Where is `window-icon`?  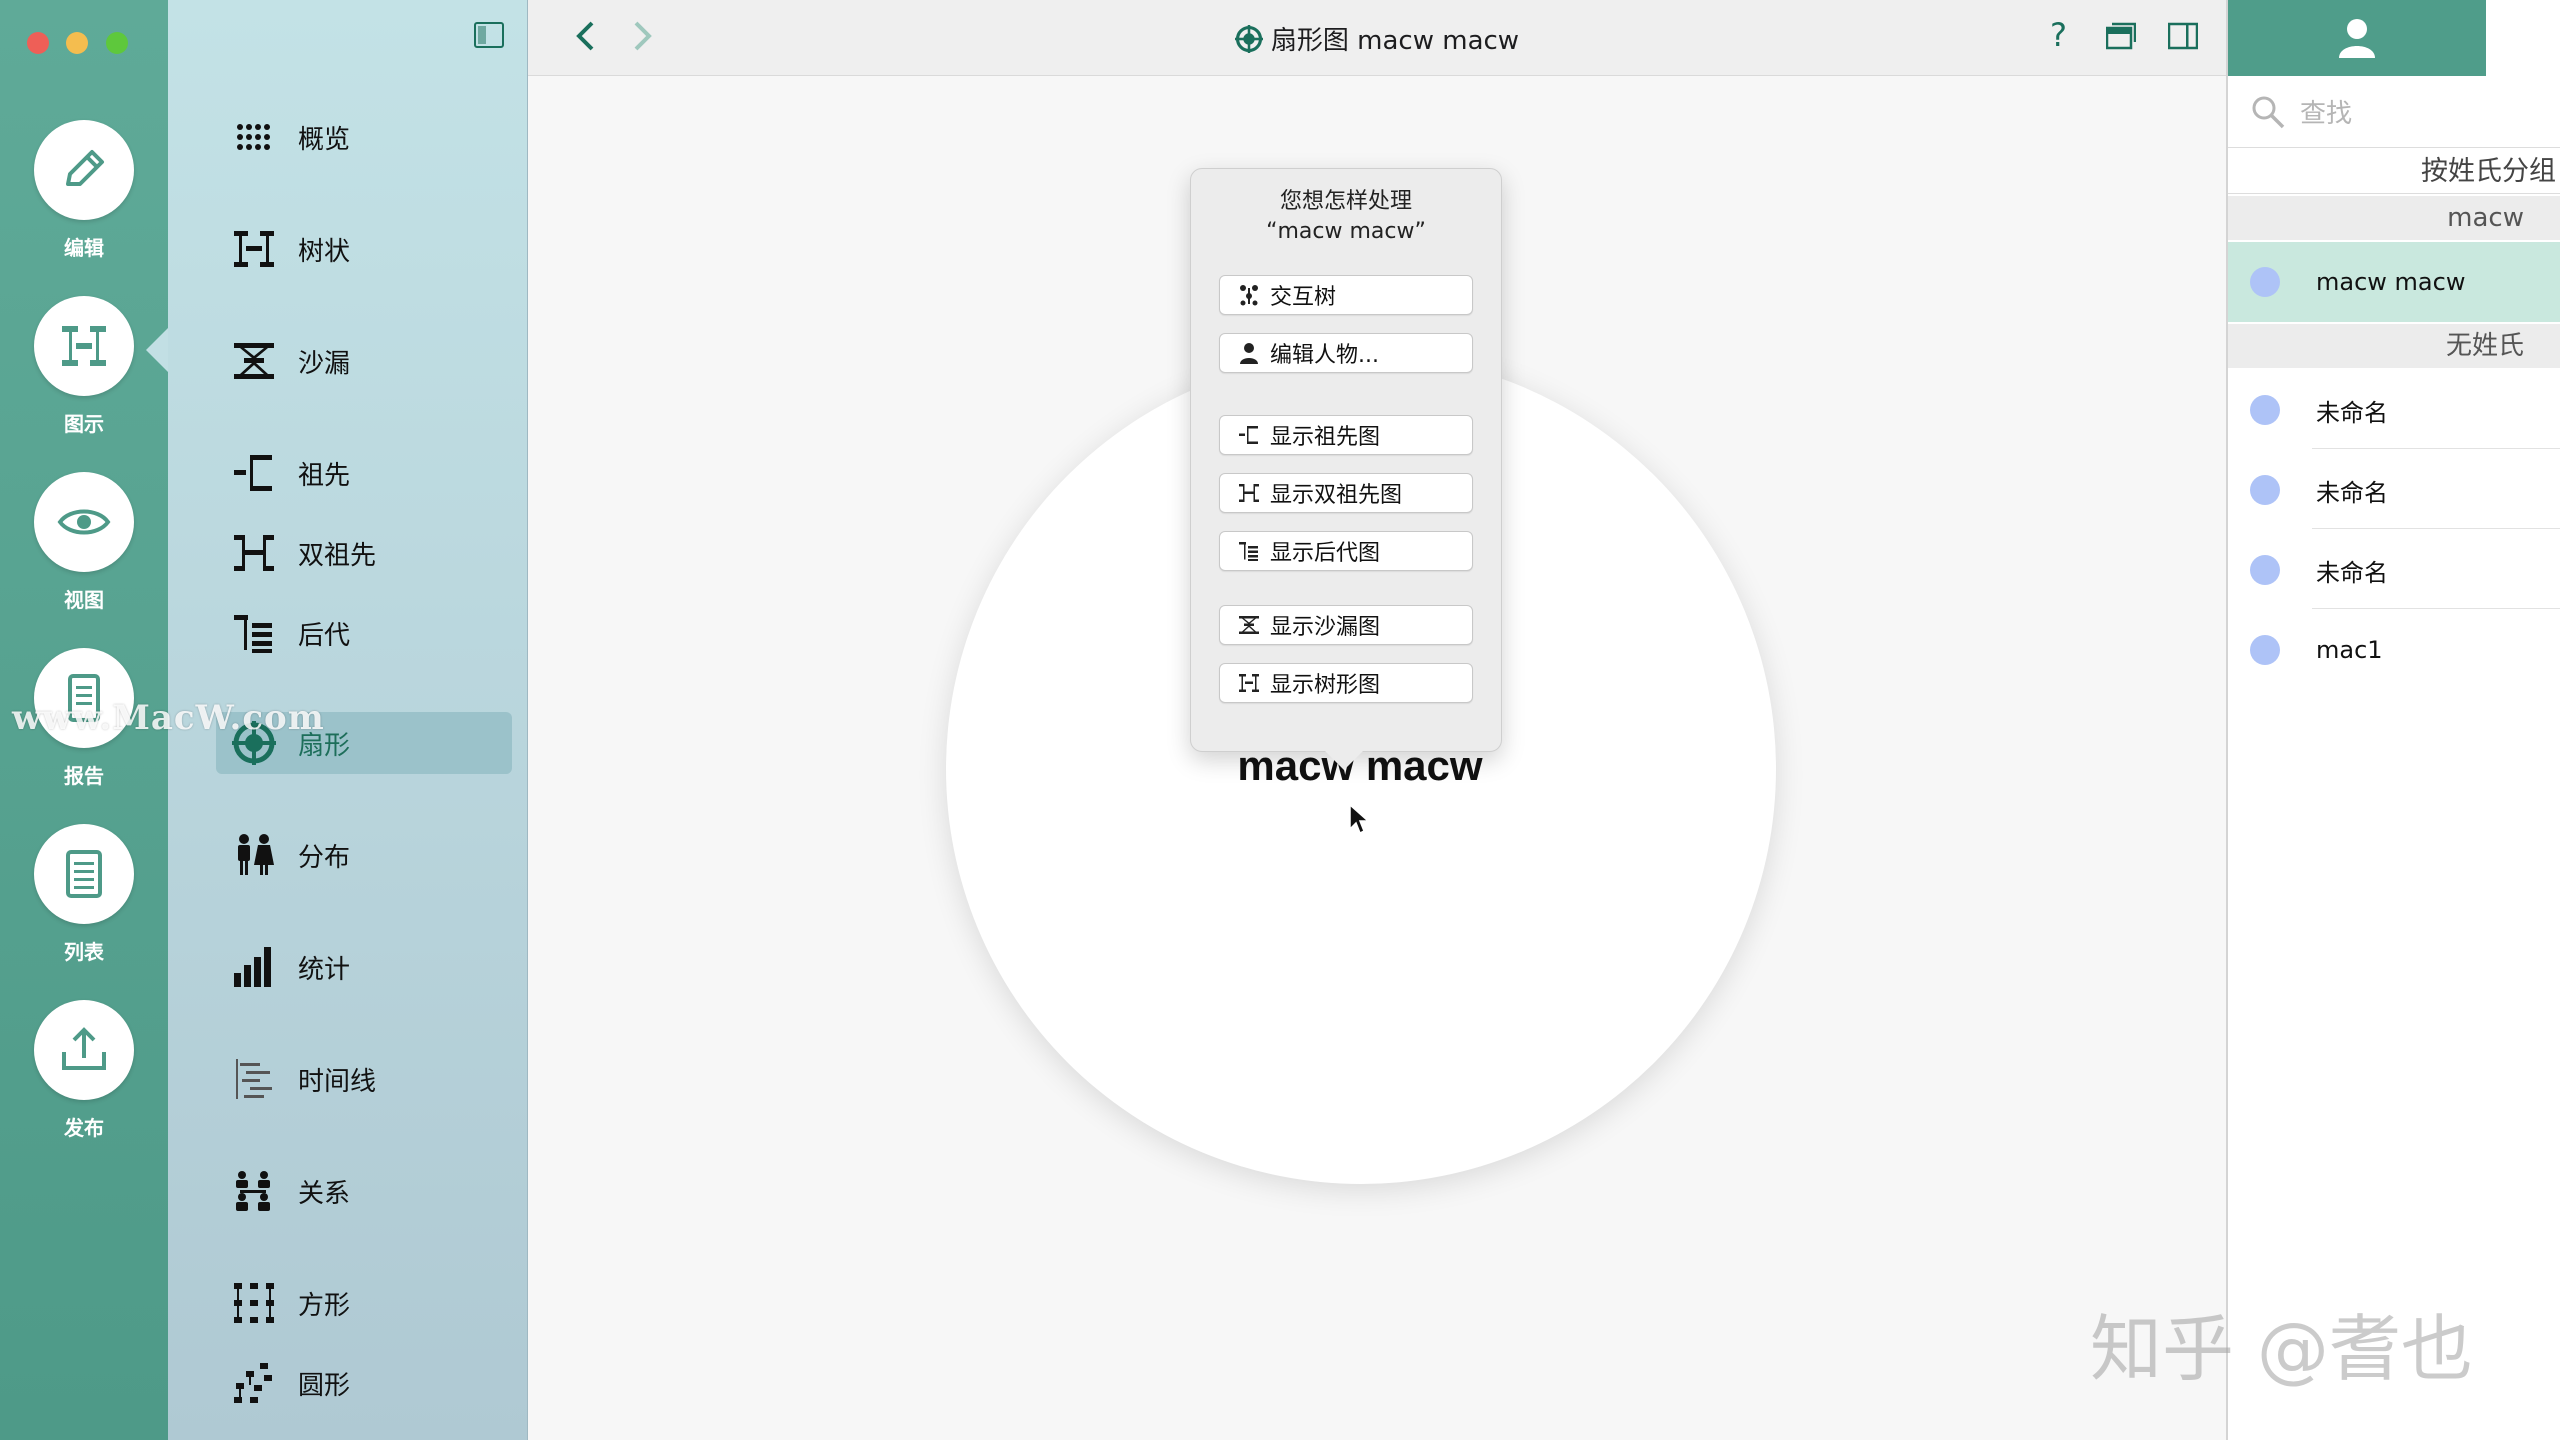 window-icon is located at coordinates (2121, 36).